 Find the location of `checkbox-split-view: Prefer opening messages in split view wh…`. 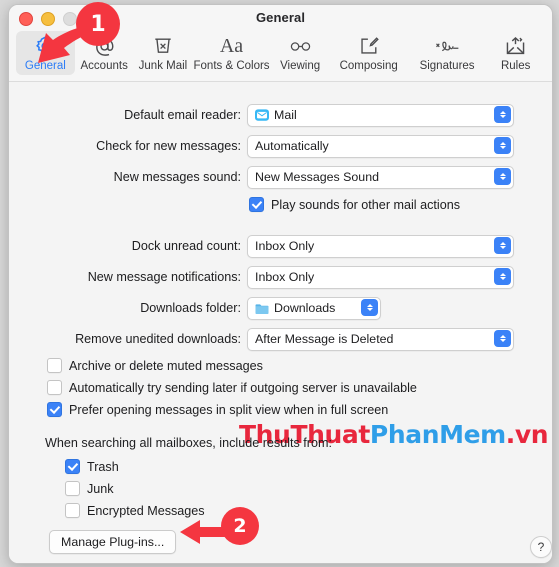

checkbox-split-view: Prefer opening messages in split view wh… is located at coordinates (217, 409).